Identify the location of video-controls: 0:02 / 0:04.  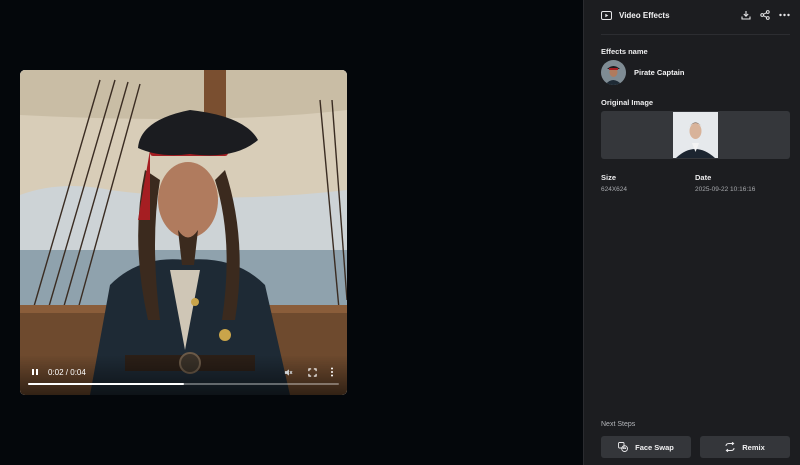
(183, 375).